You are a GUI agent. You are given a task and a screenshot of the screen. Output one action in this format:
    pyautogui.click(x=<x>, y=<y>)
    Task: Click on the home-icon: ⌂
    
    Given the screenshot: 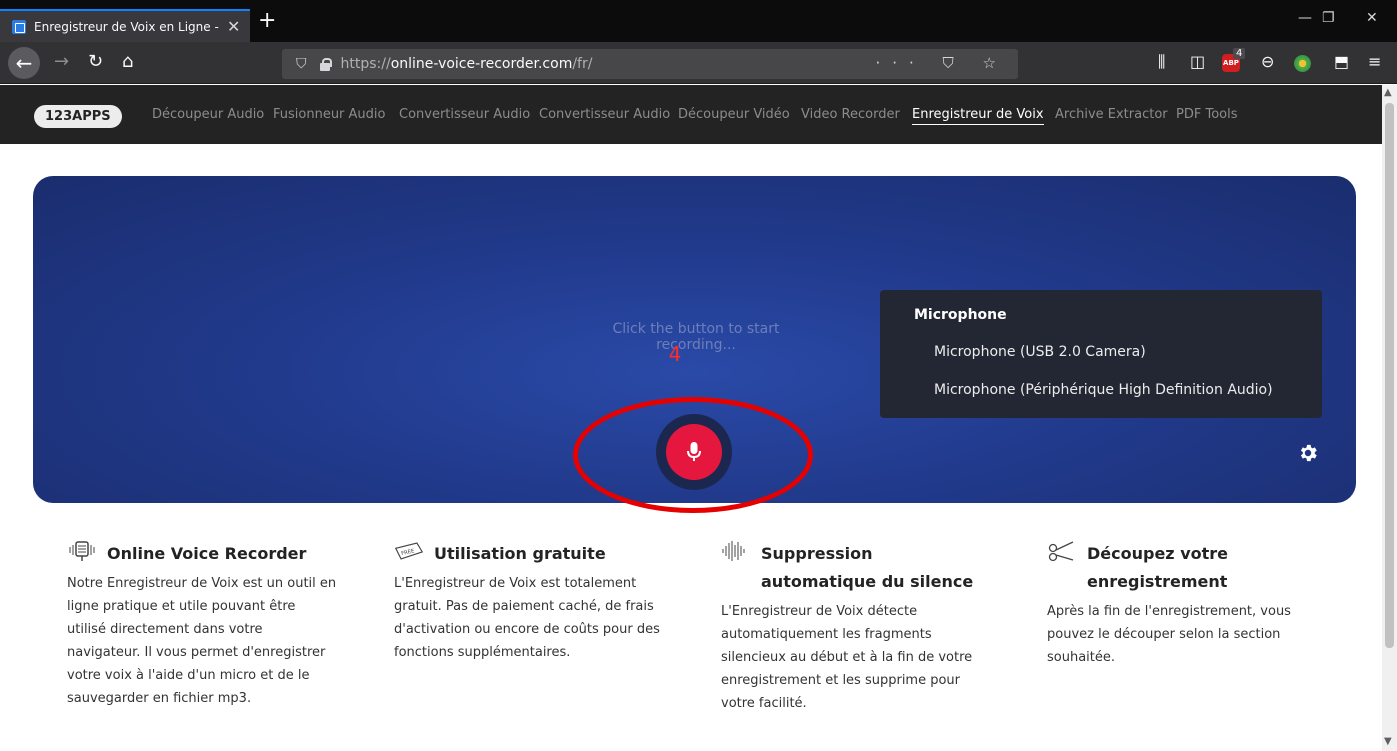 What is the action you would take?
    pyautogui.click(x=127, y=62)
    